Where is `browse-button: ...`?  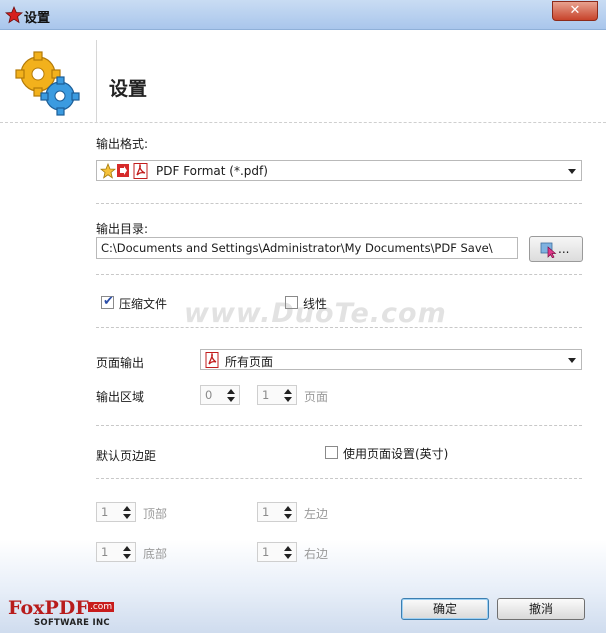 browse-button: ... is located at coordinates (556, 249).